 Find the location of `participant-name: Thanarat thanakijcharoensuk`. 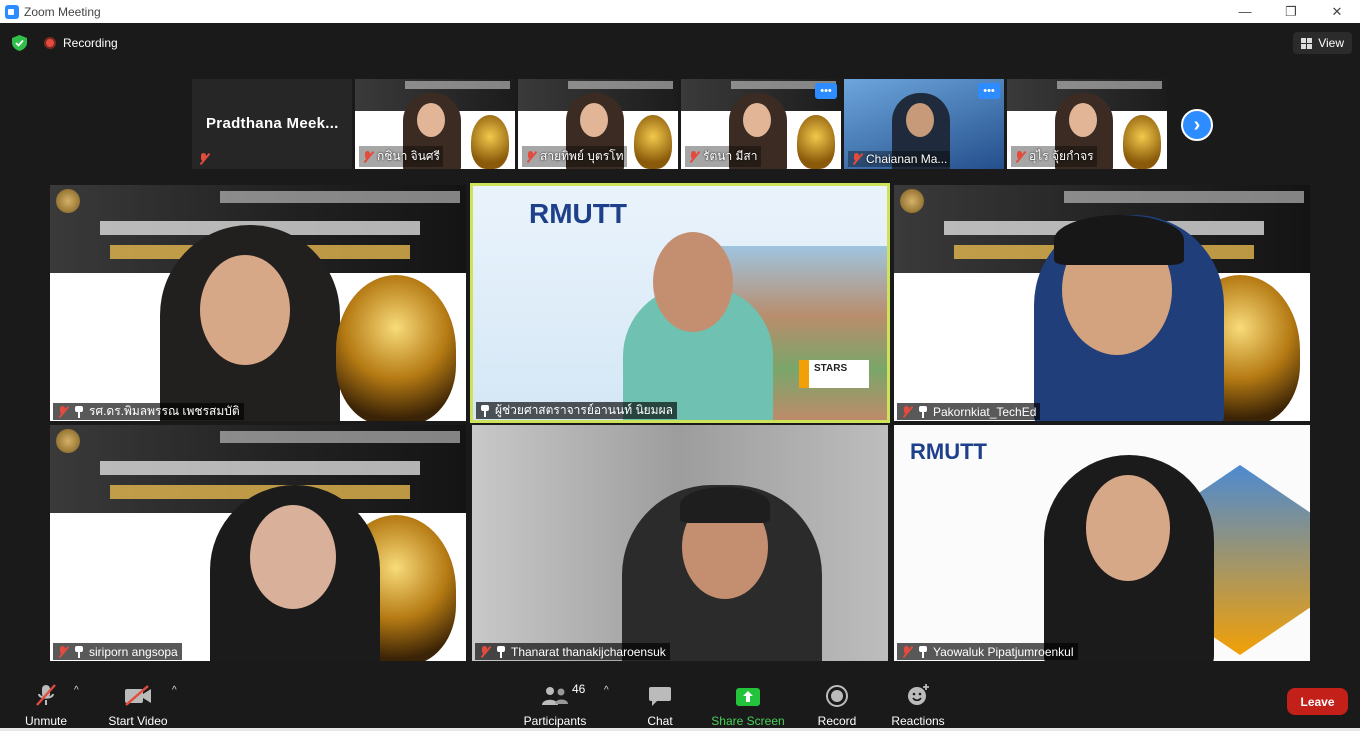

participant-name: Thanarat thanakijcharoensuk is located at coordinates (588, 651).